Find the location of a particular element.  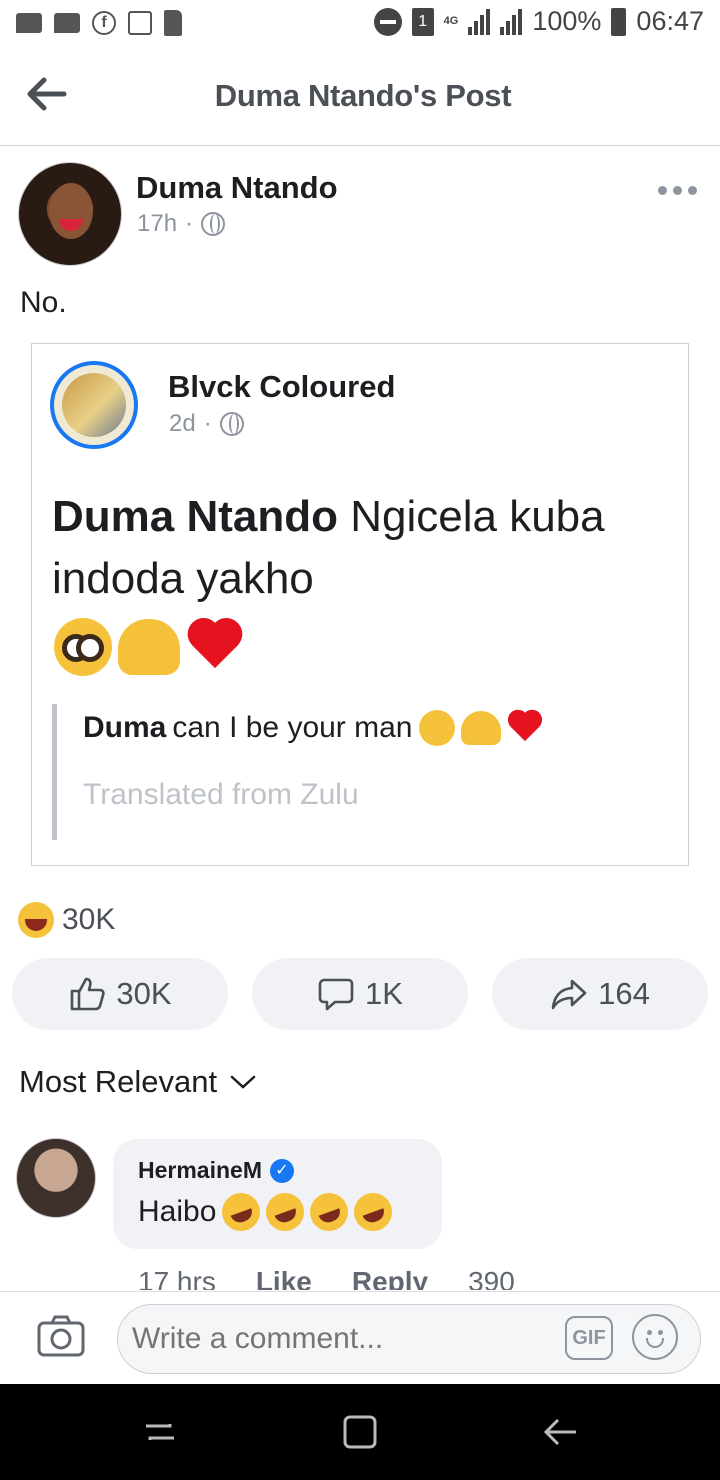

translation-body: can I be your man is located at coordinates (292, 727).